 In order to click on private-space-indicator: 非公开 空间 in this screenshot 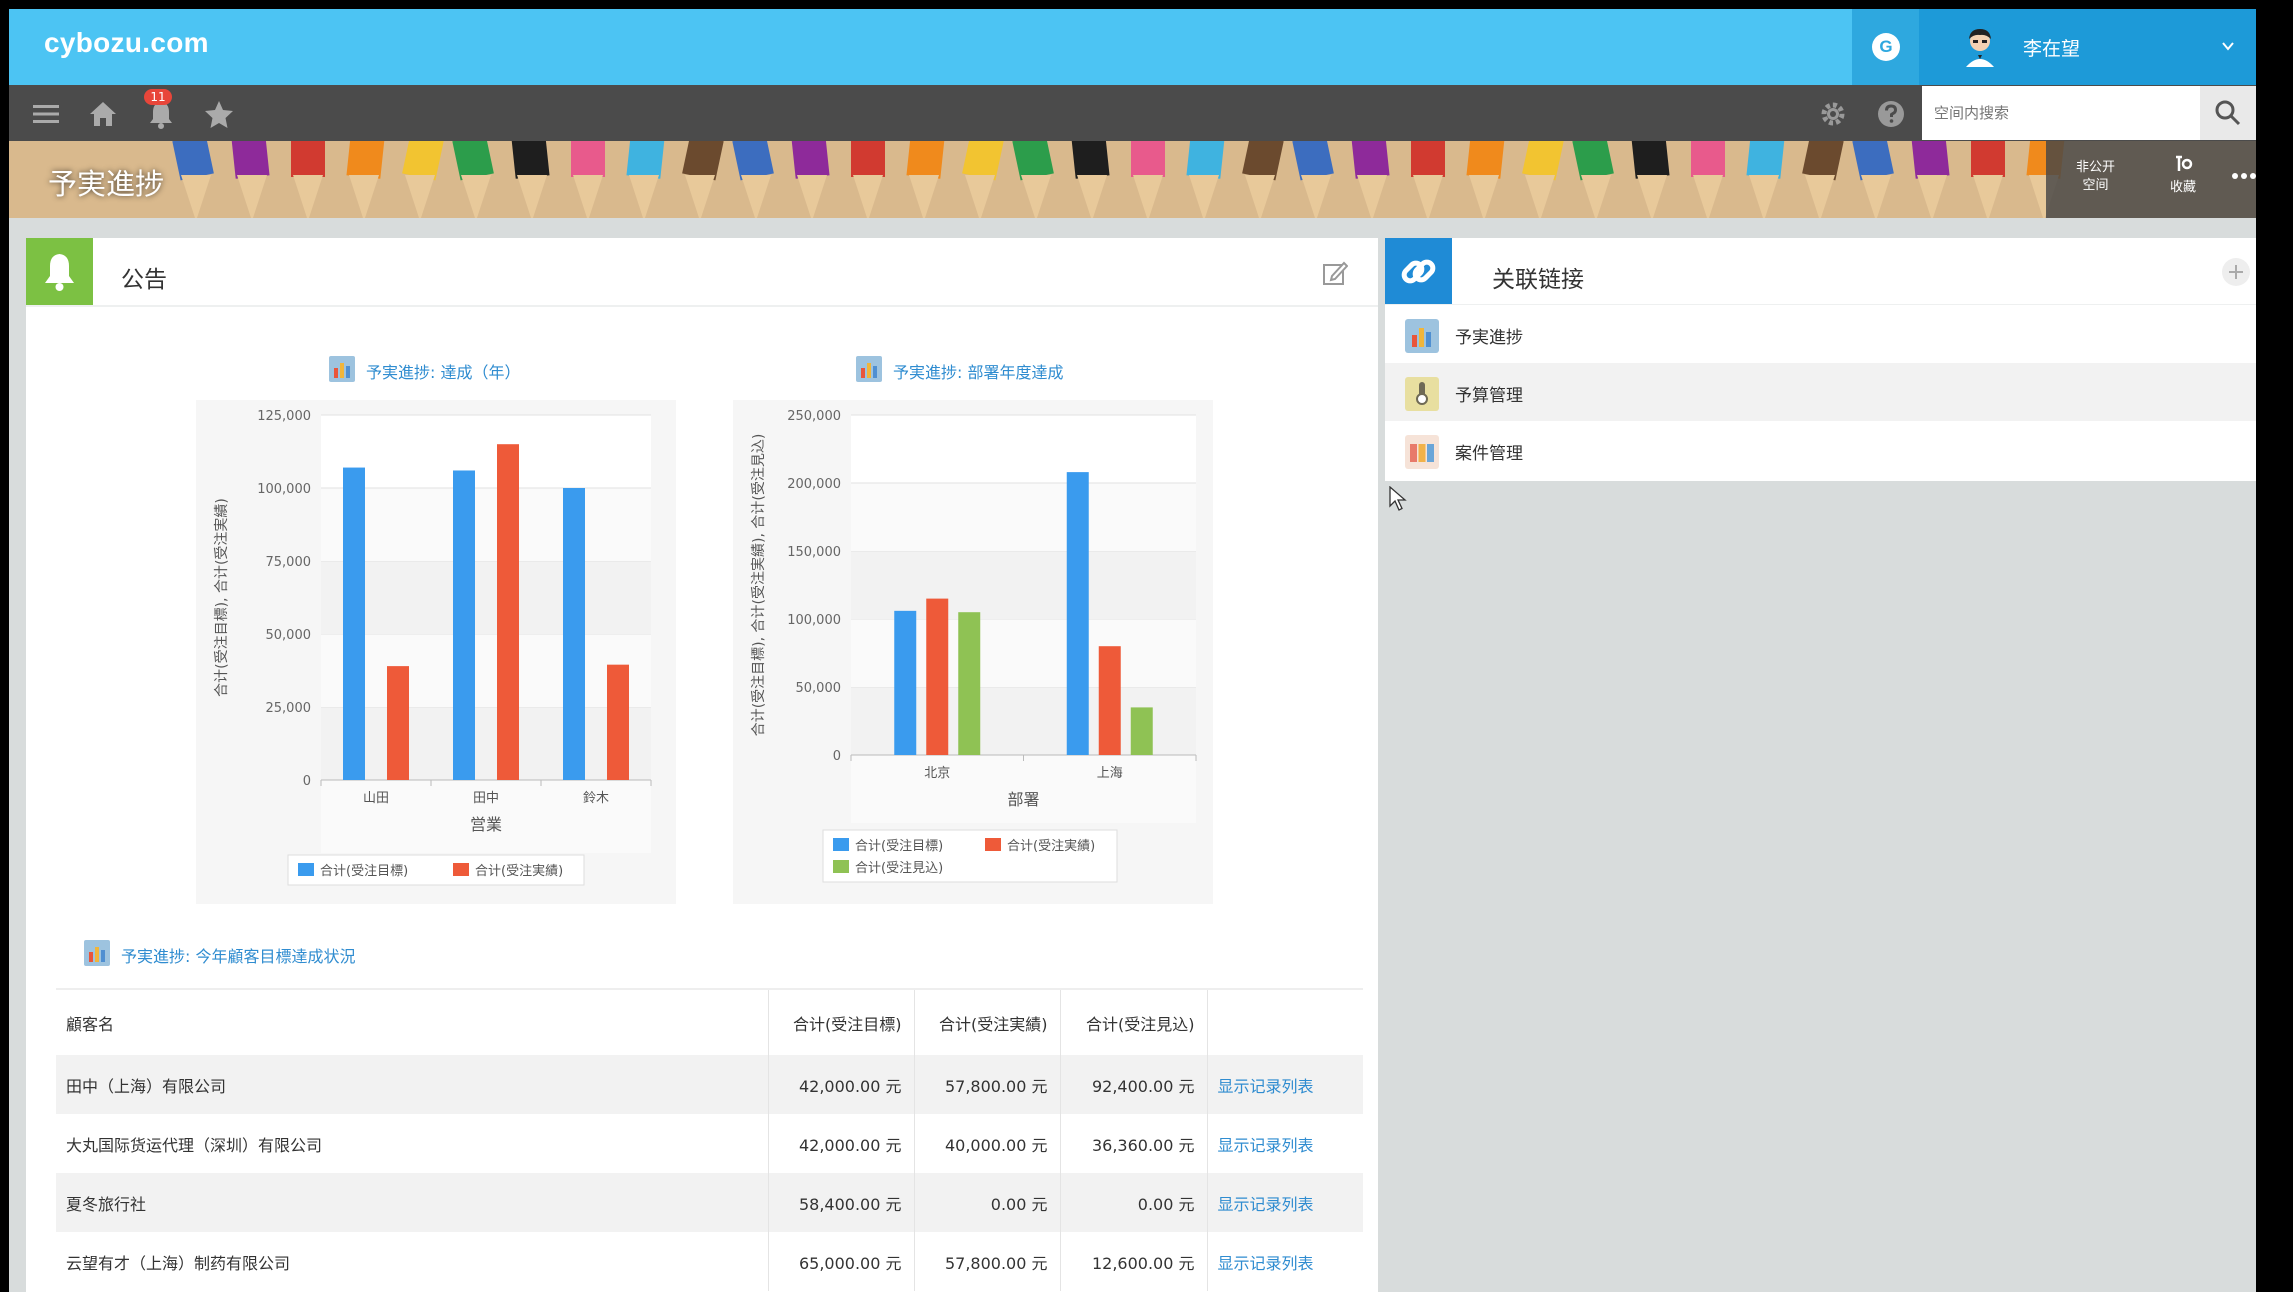, I will do `click(2095, 177)`.